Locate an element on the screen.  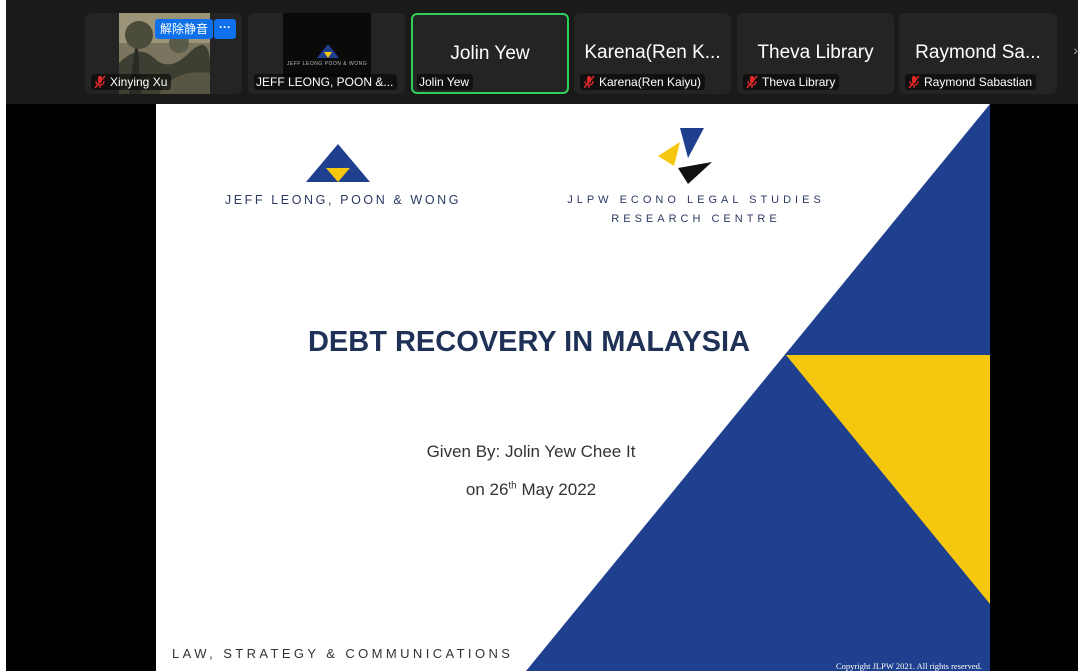
unmute-button: 解除静音 is located at coordinates (184, 29).